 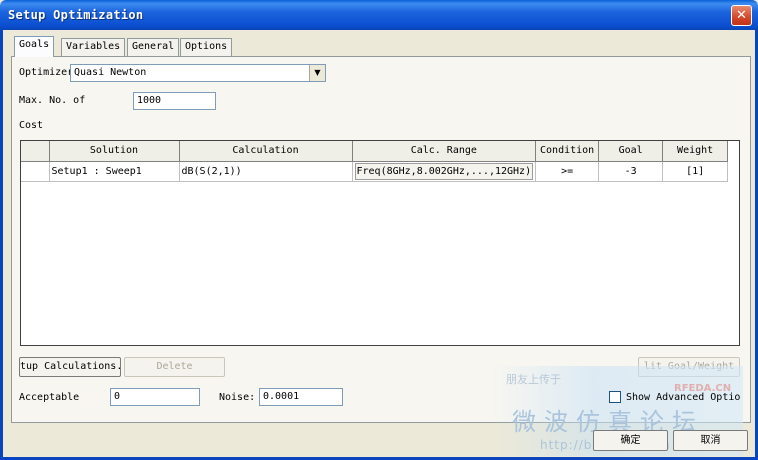 What do you see at coordinates (266, 151) in the screenshot?
I see `column-header-calculation: Calculation` at bounding box center [266, 151].